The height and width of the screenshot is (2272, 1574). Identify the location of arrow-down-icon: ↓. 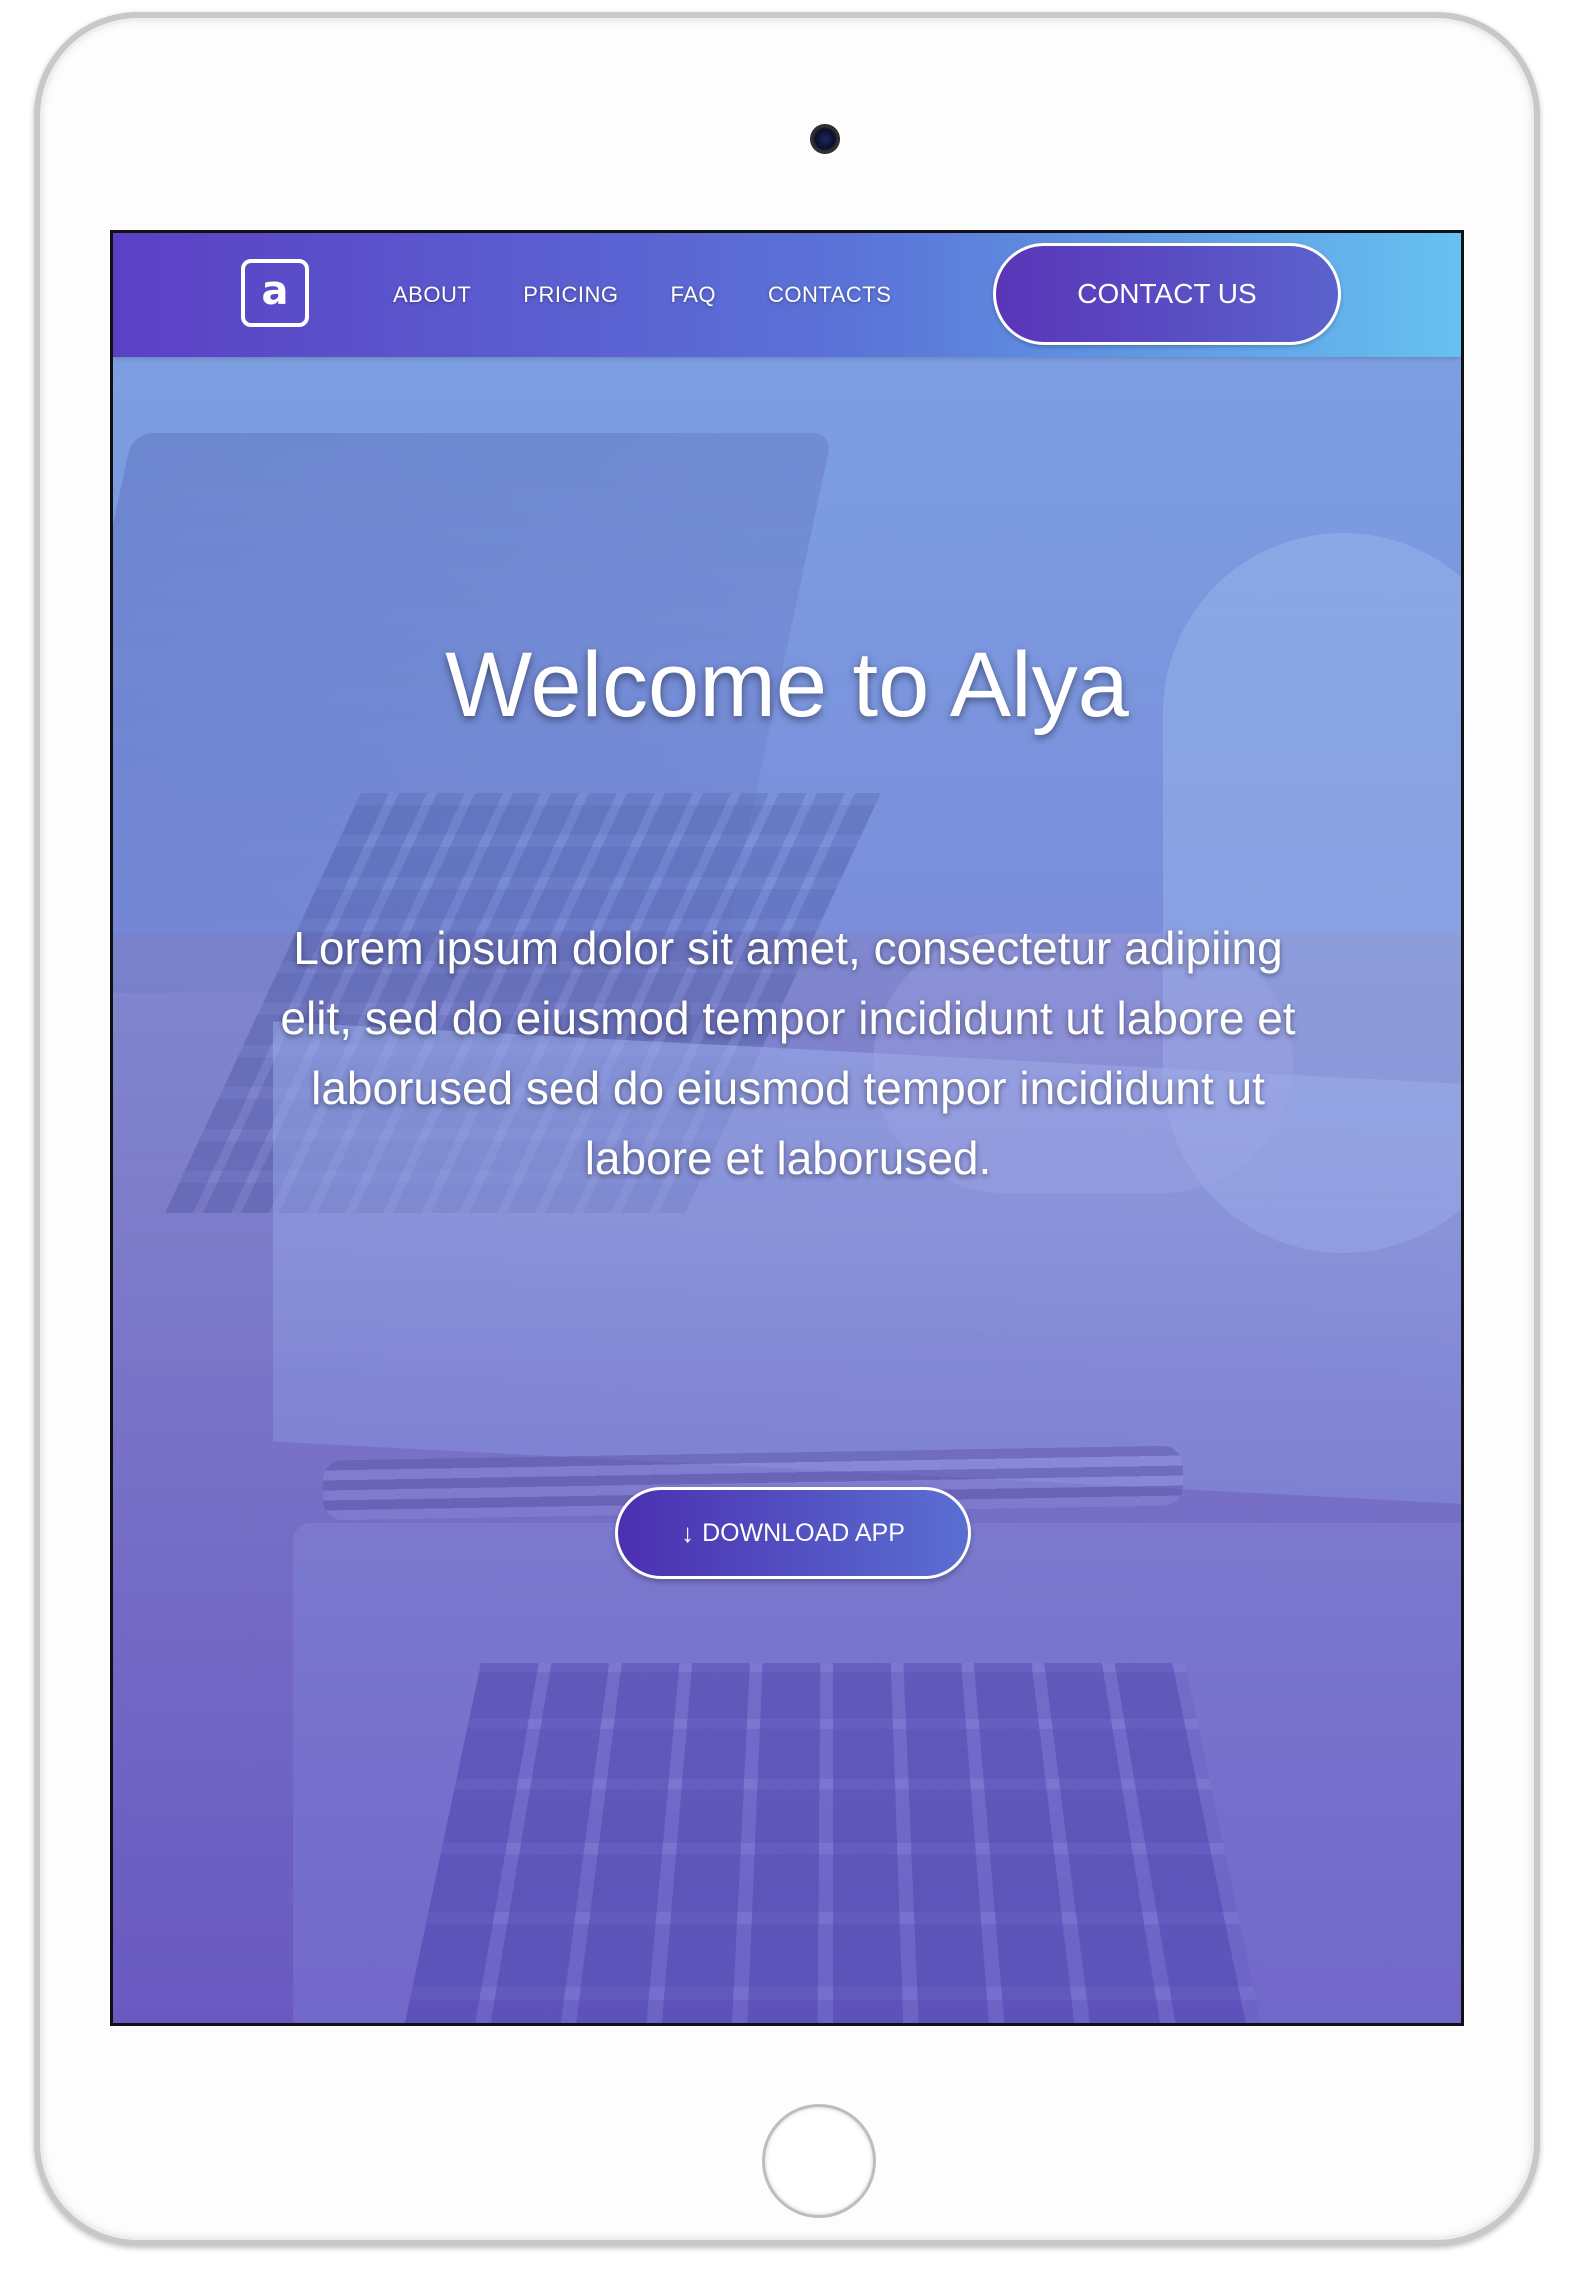
(688, 1533).